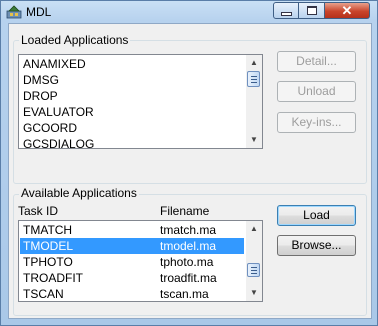 This screenshot has height=326, width=378. What do you see at coordinates (286, 10) in the screenshot?
I see `minimize-button` at bounding box center [286, 10].